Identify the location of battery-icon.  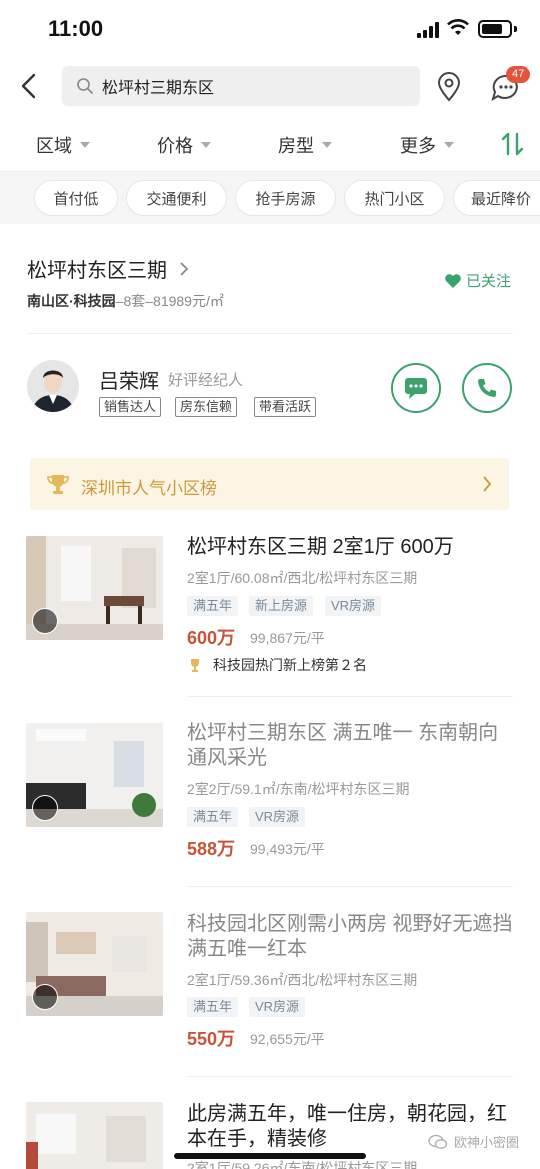
(495, 29).